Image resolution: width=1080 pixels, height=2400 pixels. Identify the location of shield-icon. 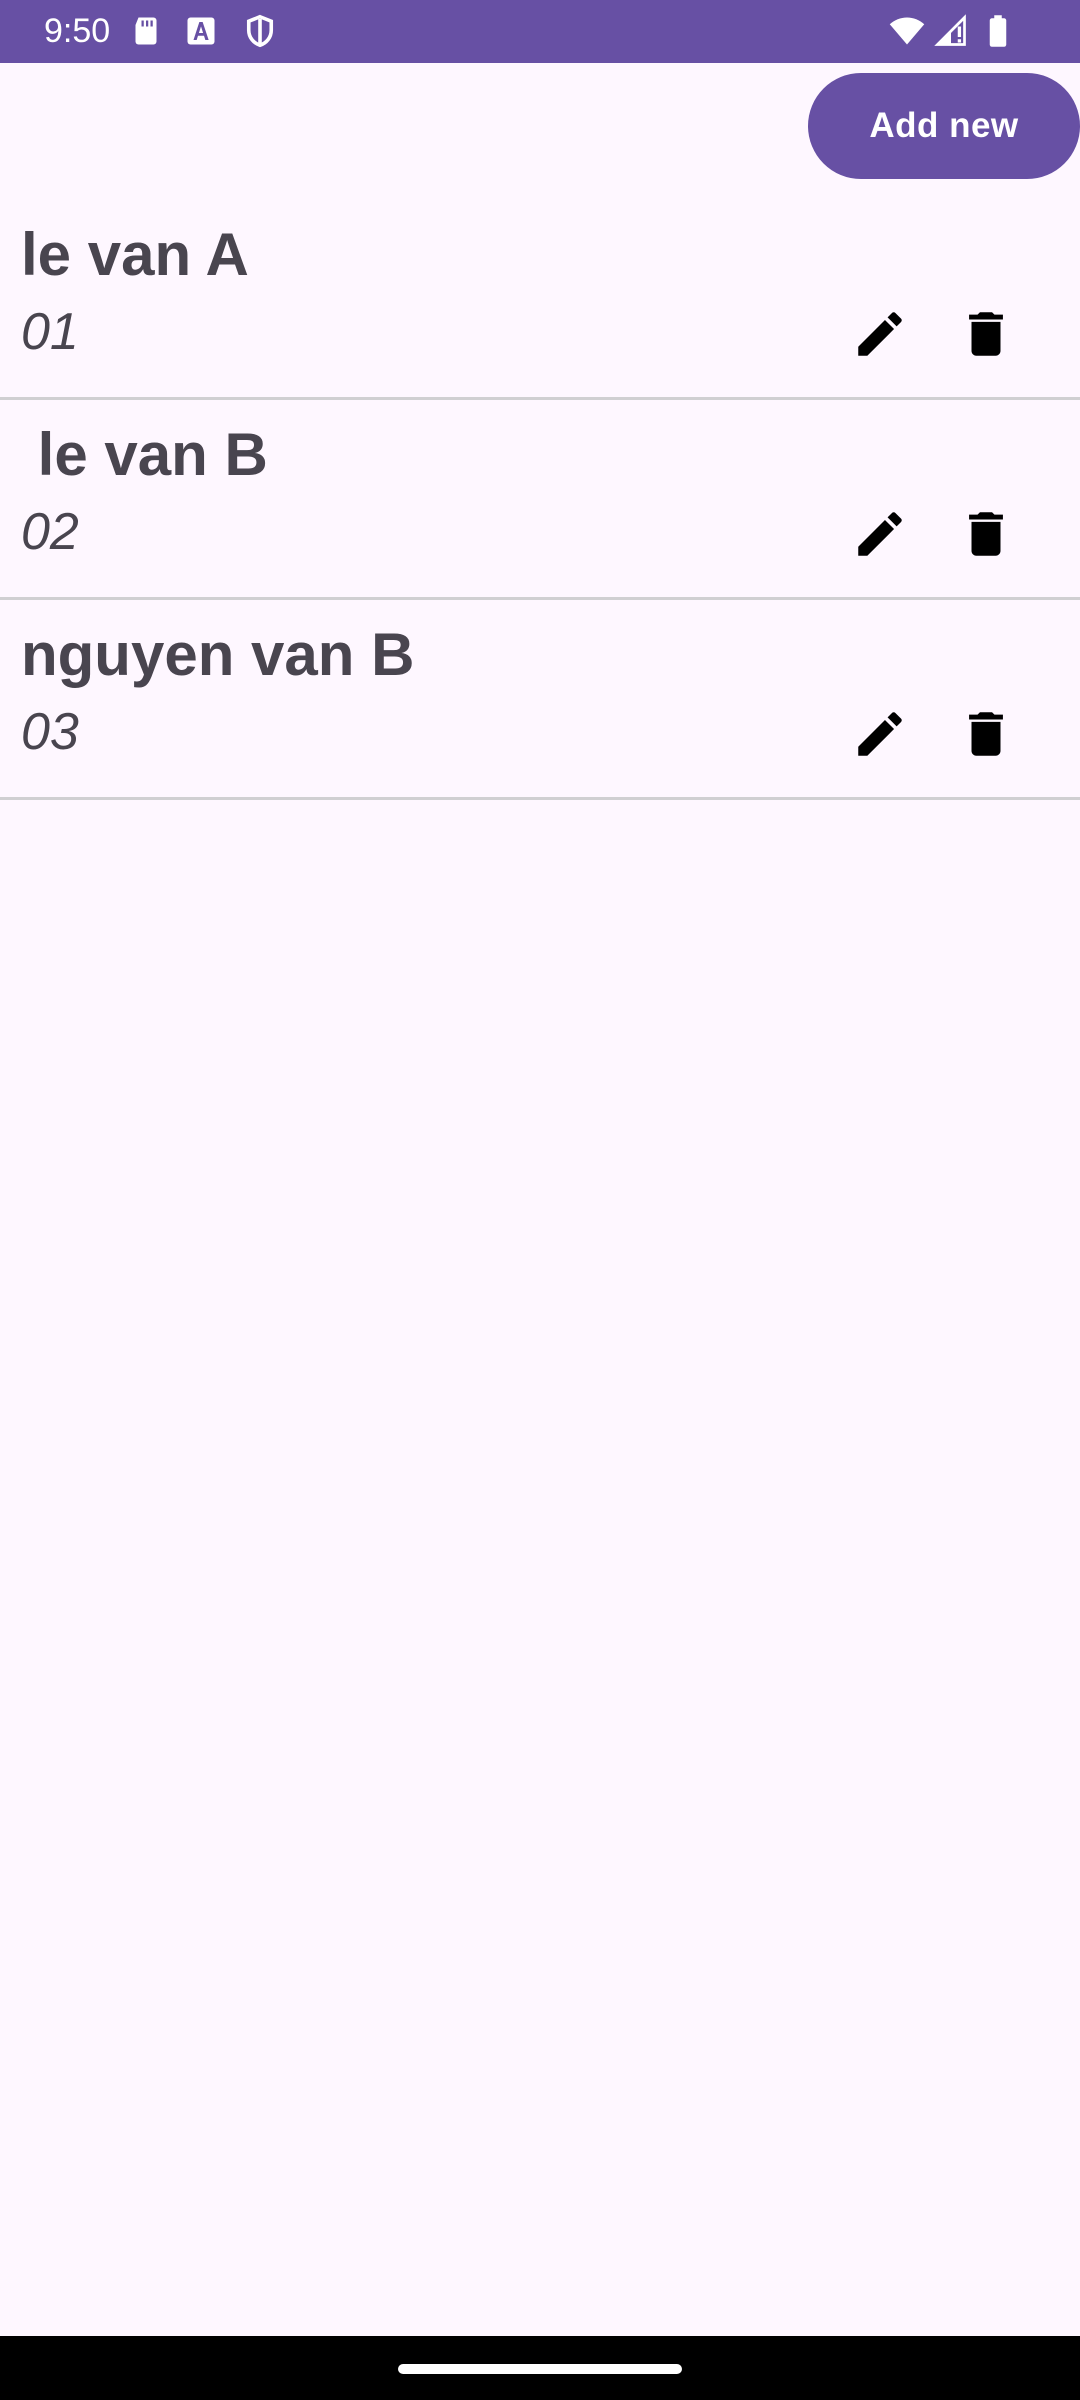
(260, 31).